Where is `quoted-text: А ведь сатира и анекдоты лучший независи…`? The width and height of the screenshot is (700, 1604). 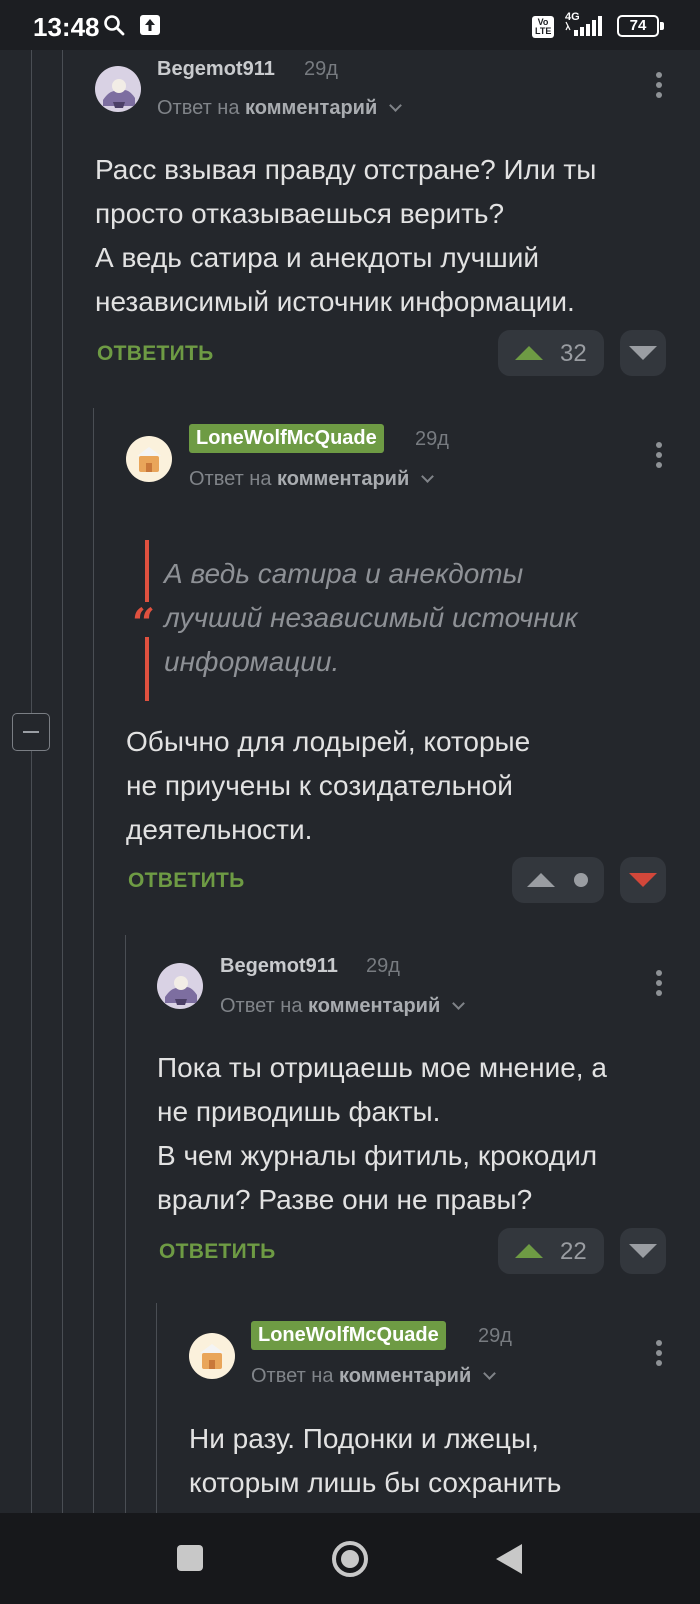 quoted-text: А ведь сатира и анекдоты лучший независи… is located at coordinates (371, 617).